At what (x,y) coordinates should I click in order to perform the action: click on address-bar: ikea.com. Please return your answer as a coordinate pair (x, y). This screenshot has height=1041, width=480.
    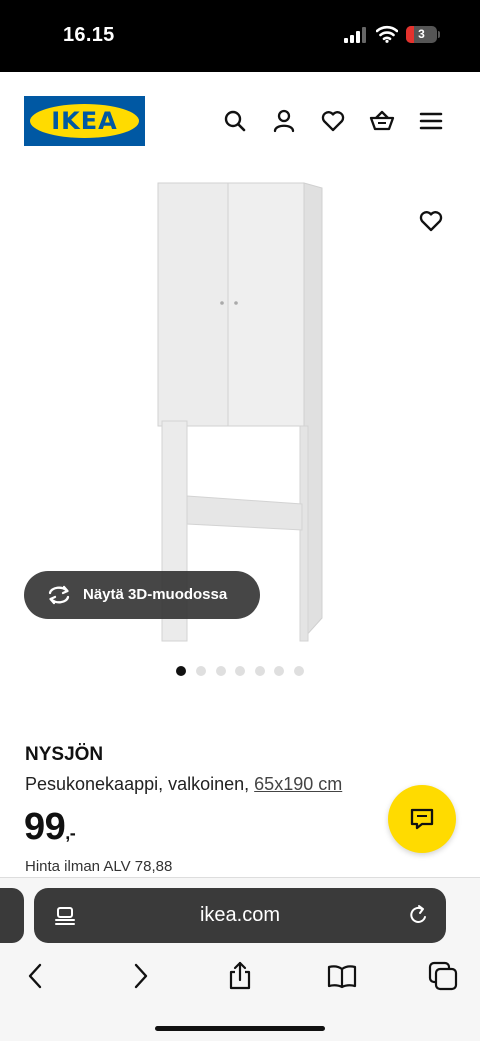
    Looking at the image, I should click on (240, 915).